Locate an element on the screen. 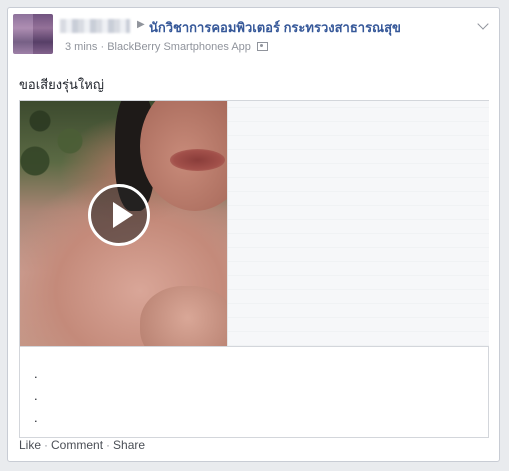 The width and height of the screenshot is (509, 471). play-button is located at coordinates (119, 215).